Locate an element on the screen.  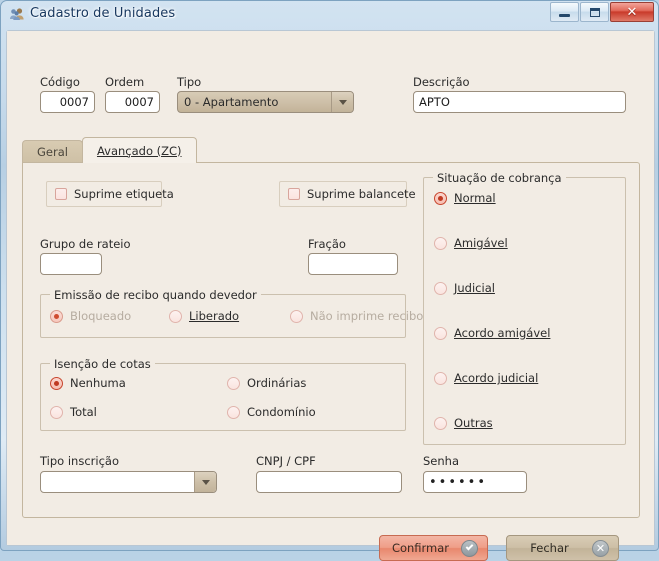
window-title: Cadastro de Unidades is located at coordinates (103, 13).